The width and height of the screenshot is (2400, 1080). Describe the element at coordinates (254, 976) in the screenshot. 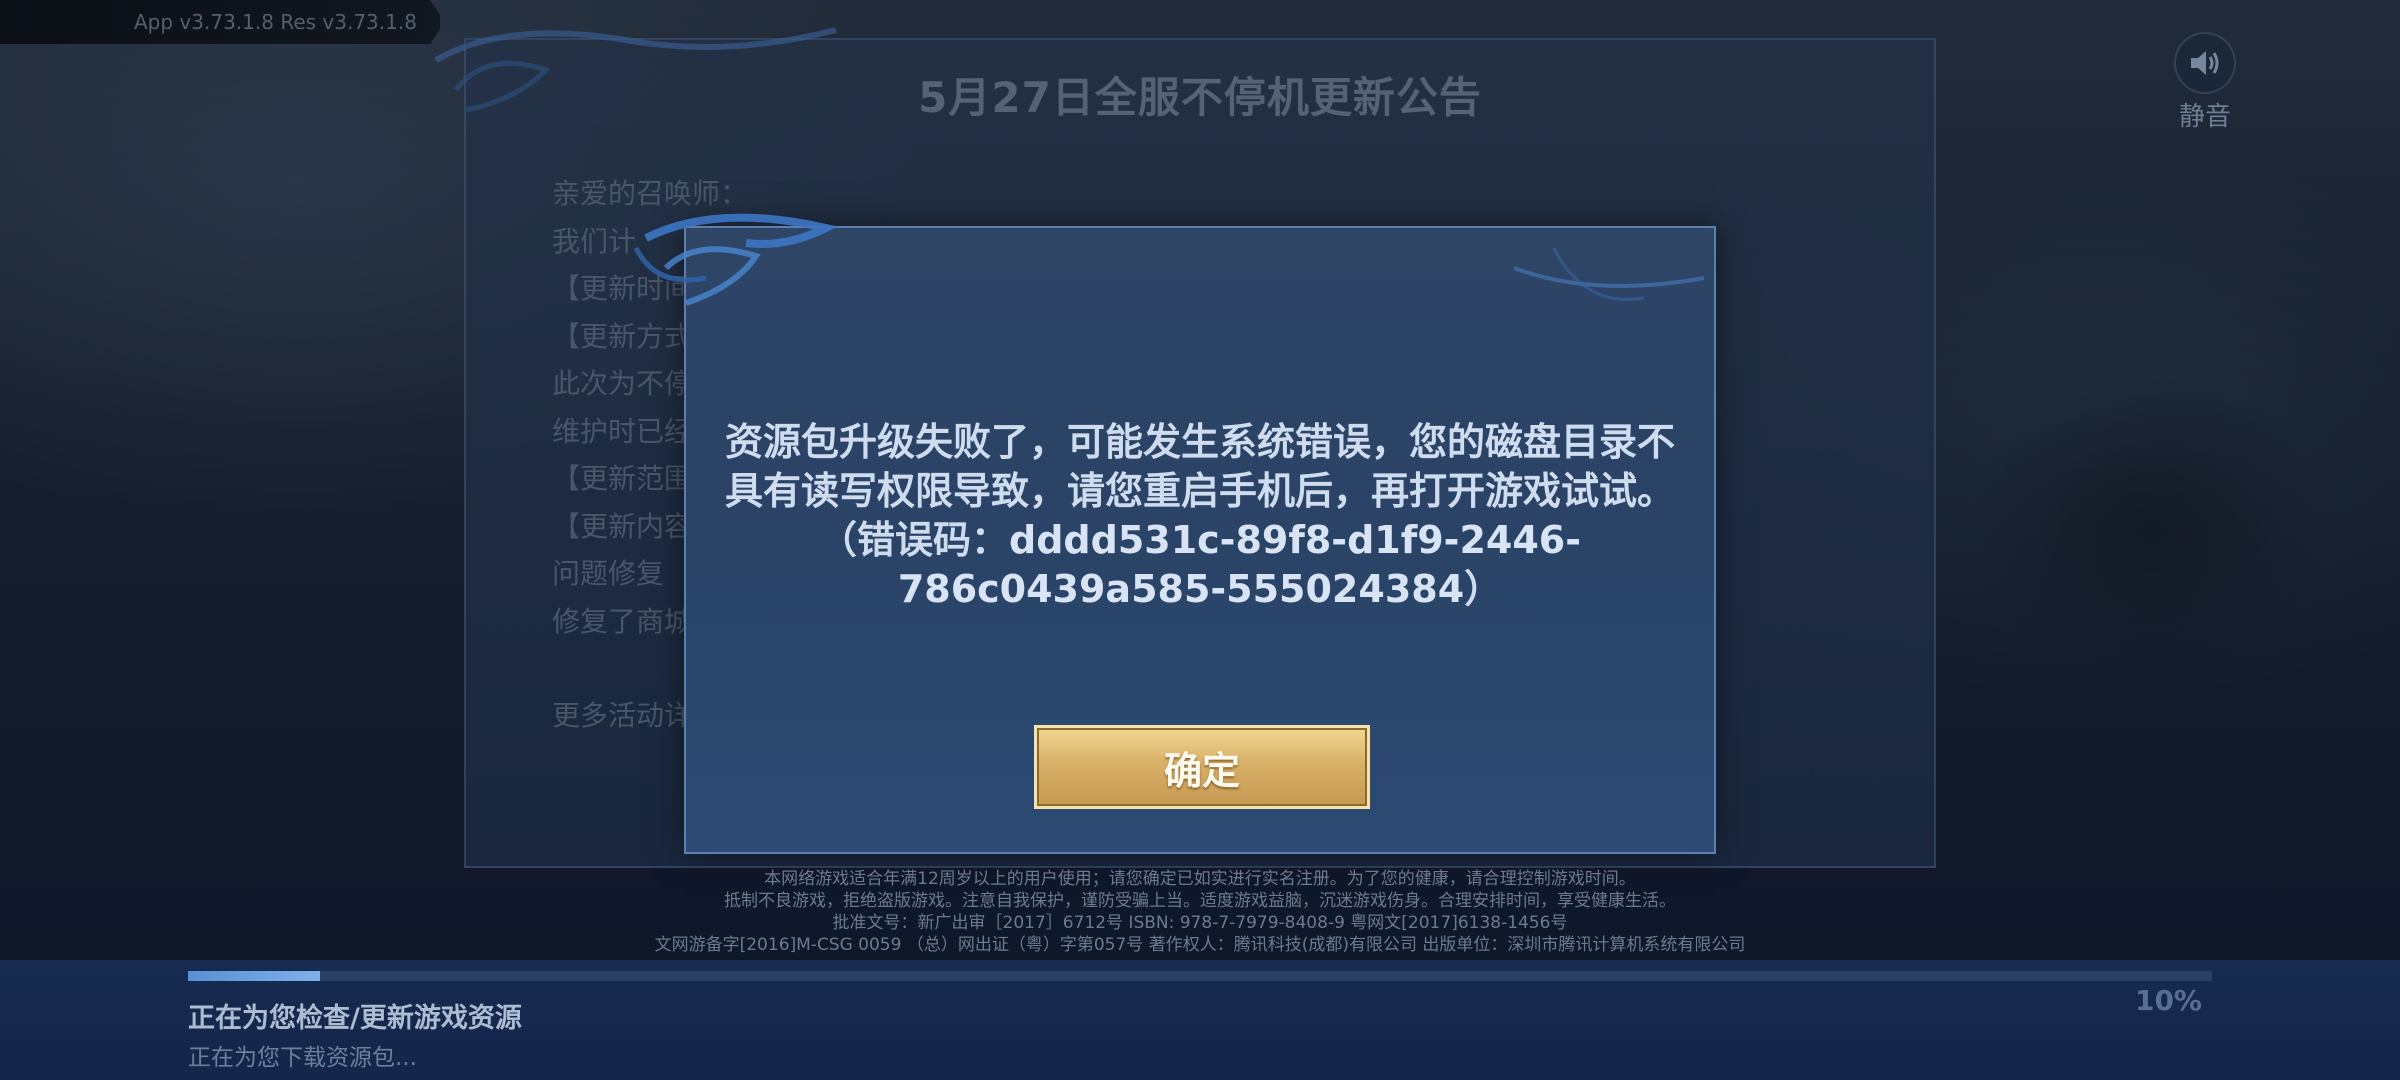

I see `download-progress-fill` at that location.